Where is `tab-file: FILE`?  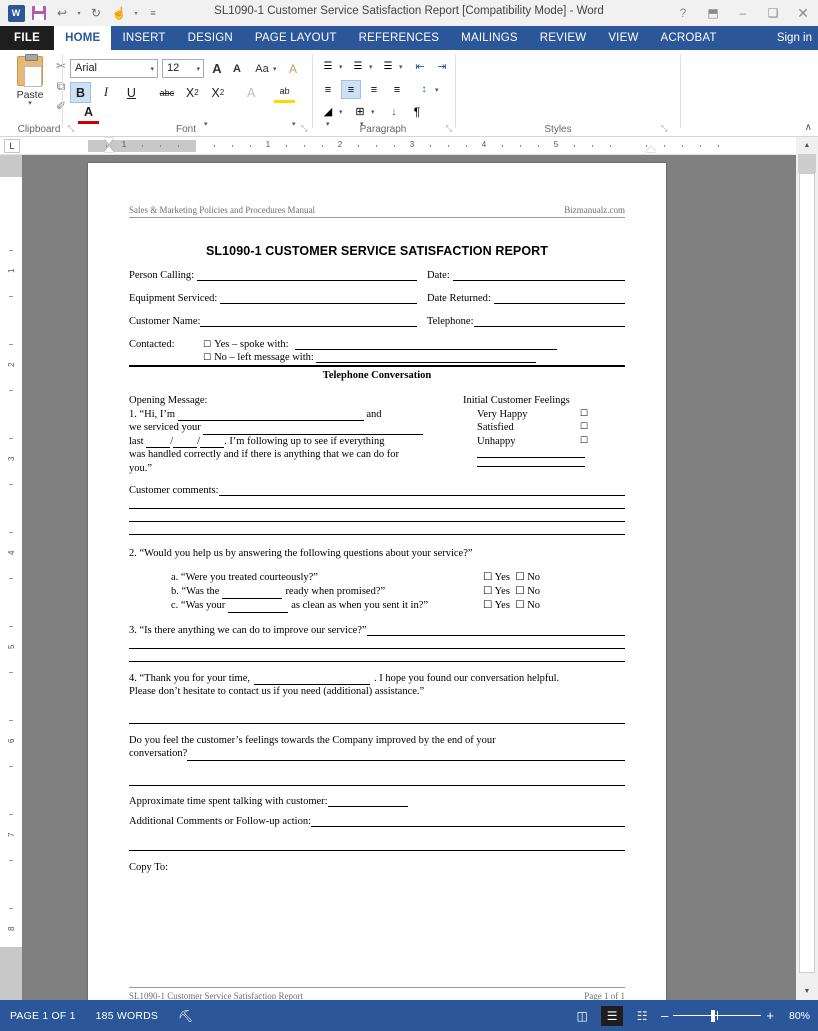 tab-file: FILE is located at coordinates (27, 38).